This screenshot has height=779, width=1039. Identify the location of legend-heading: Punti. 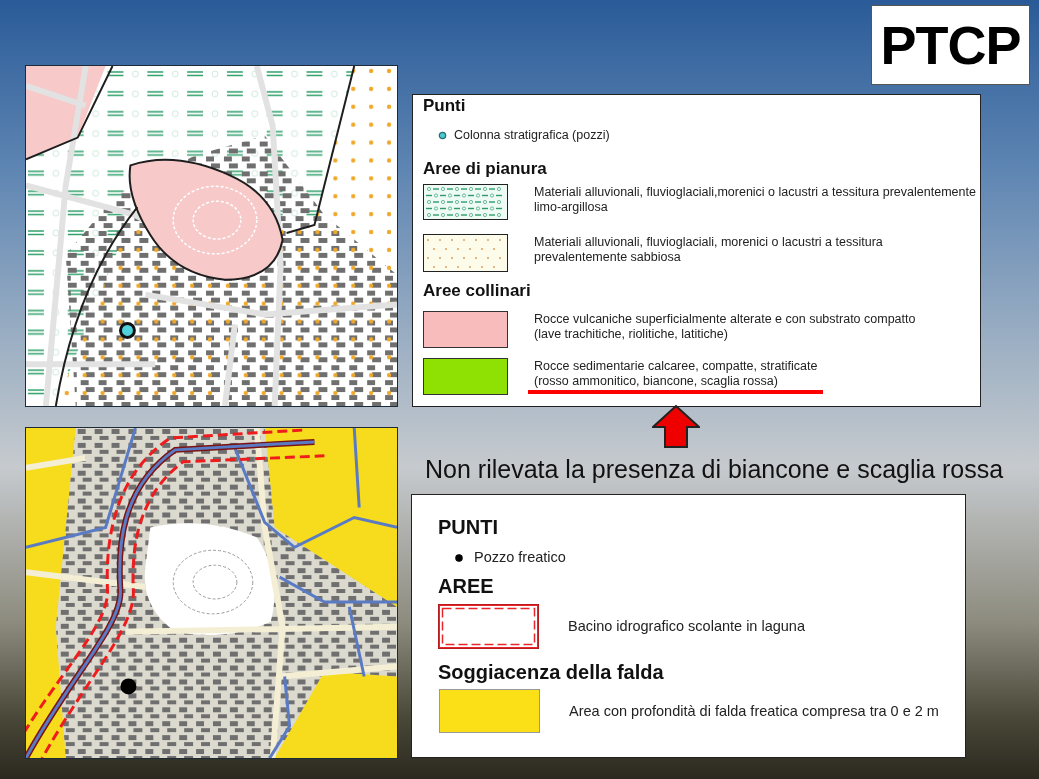
(445, 106).